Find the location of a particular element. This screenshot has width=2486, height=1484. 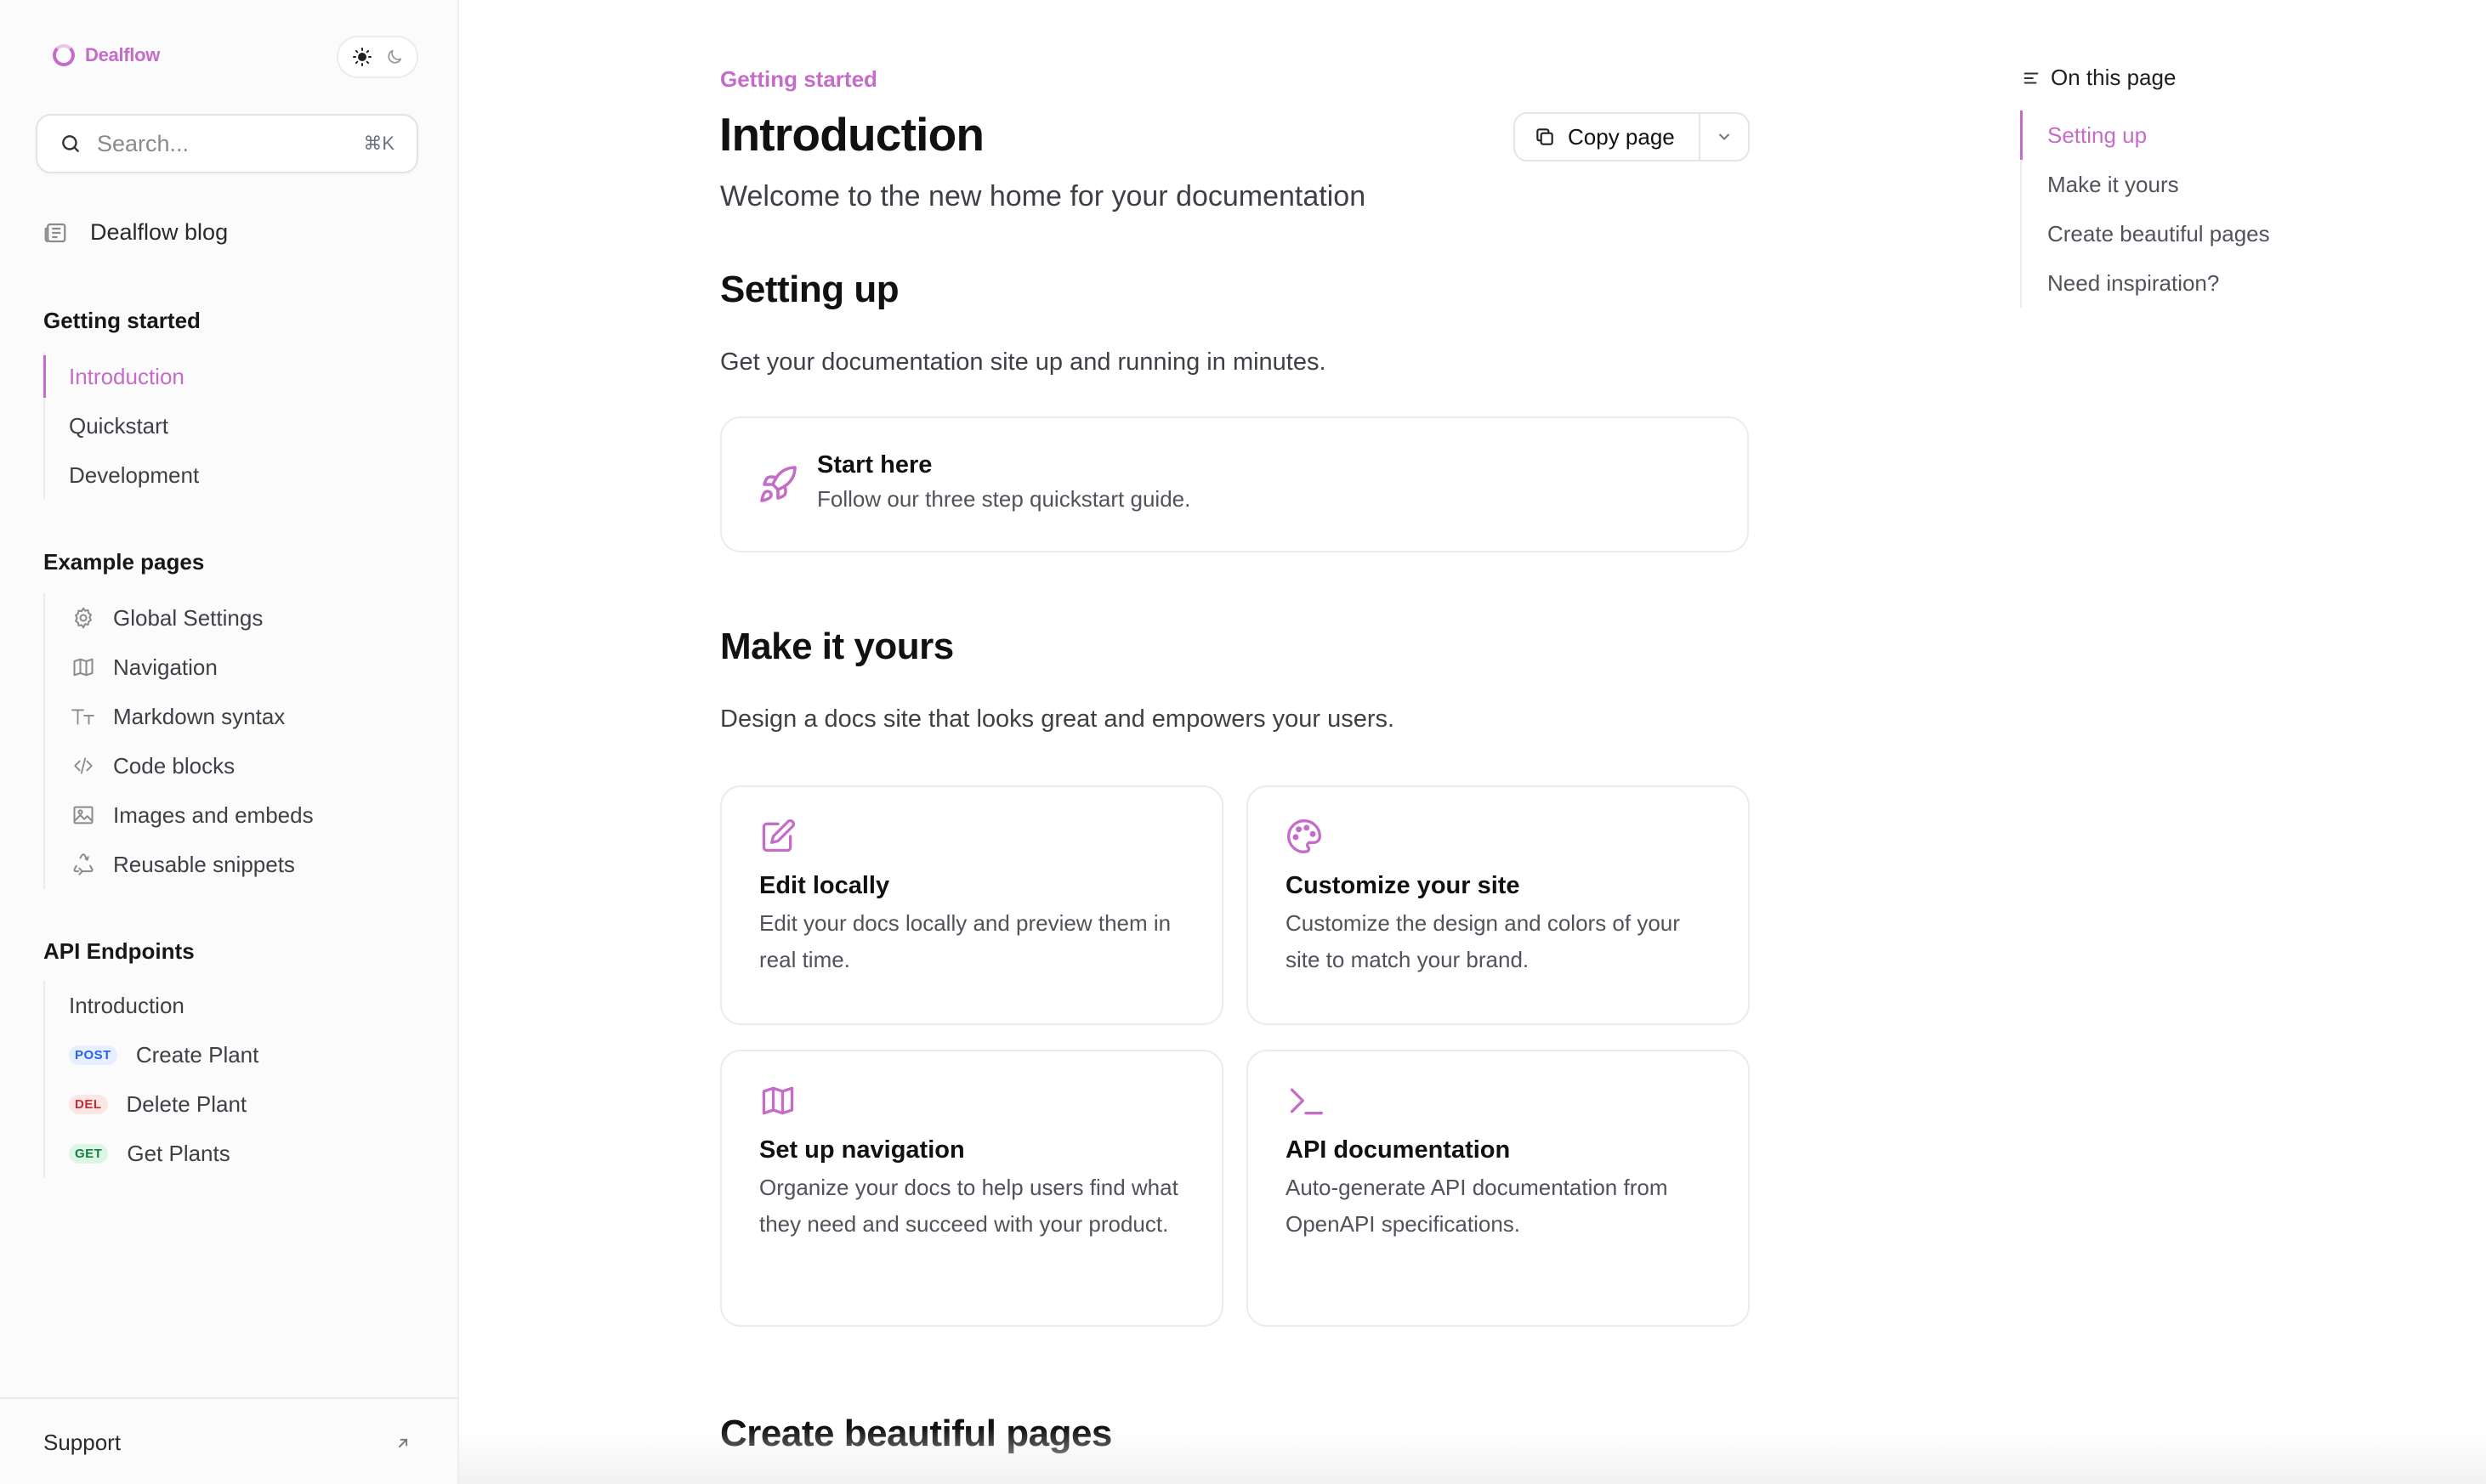

card-title: Start here is located at coordinates (875, 465).